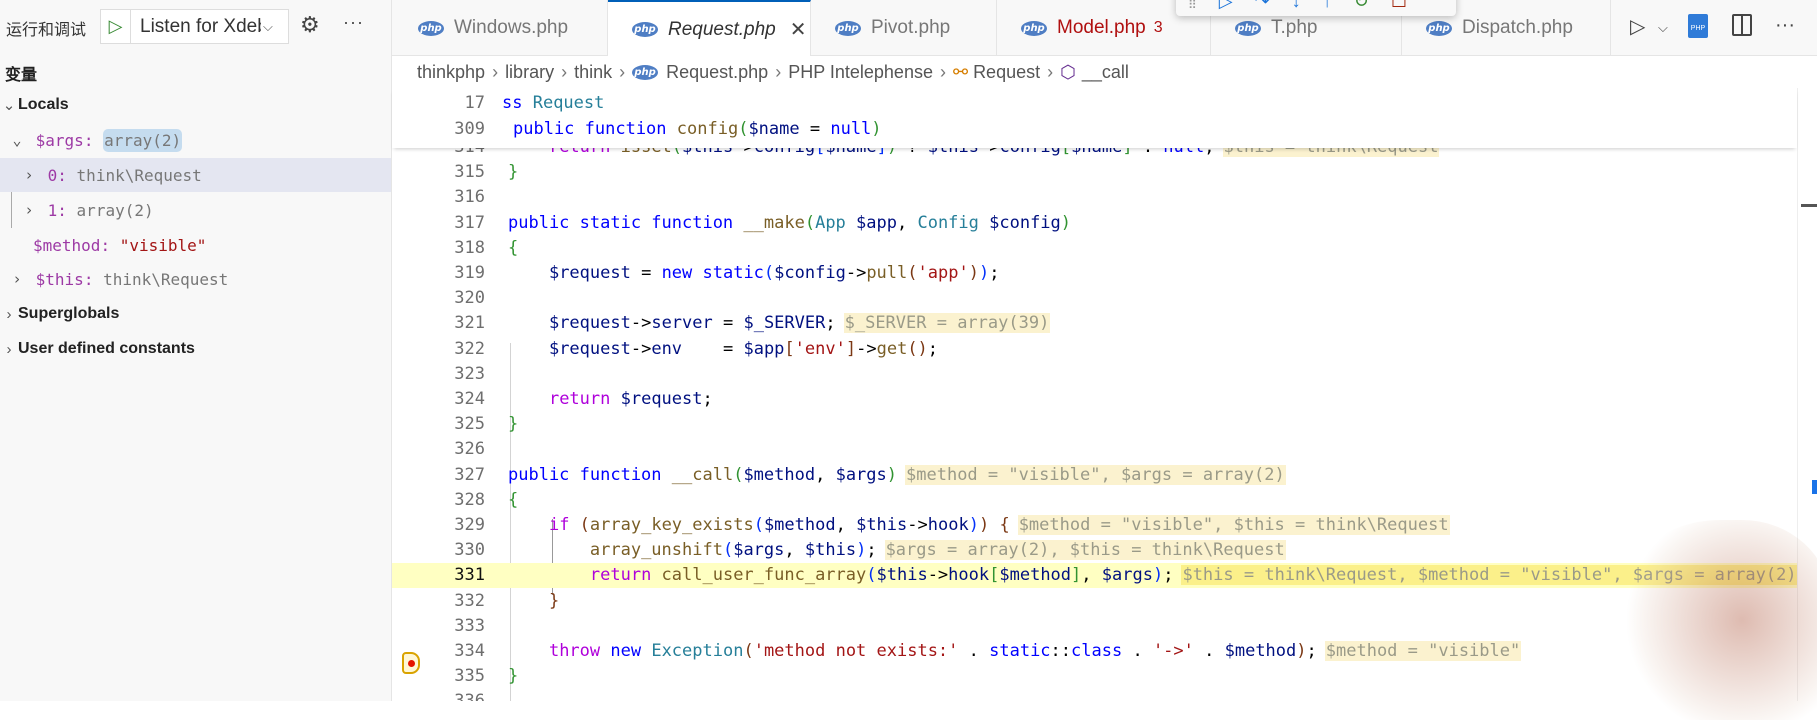  What do you see at coordinates (1742, 25) in the screenshot?
I see `split-editor-icon` at bounding box center [1742, 25].